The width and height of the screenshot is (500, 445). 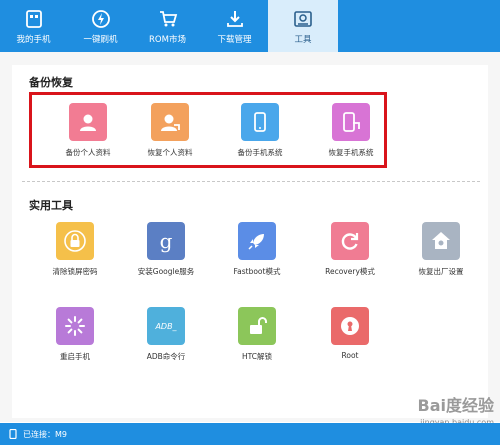 I want to click on tool-adb-command-line: ADB_ ADB命令行, so click(x=166, y=334).